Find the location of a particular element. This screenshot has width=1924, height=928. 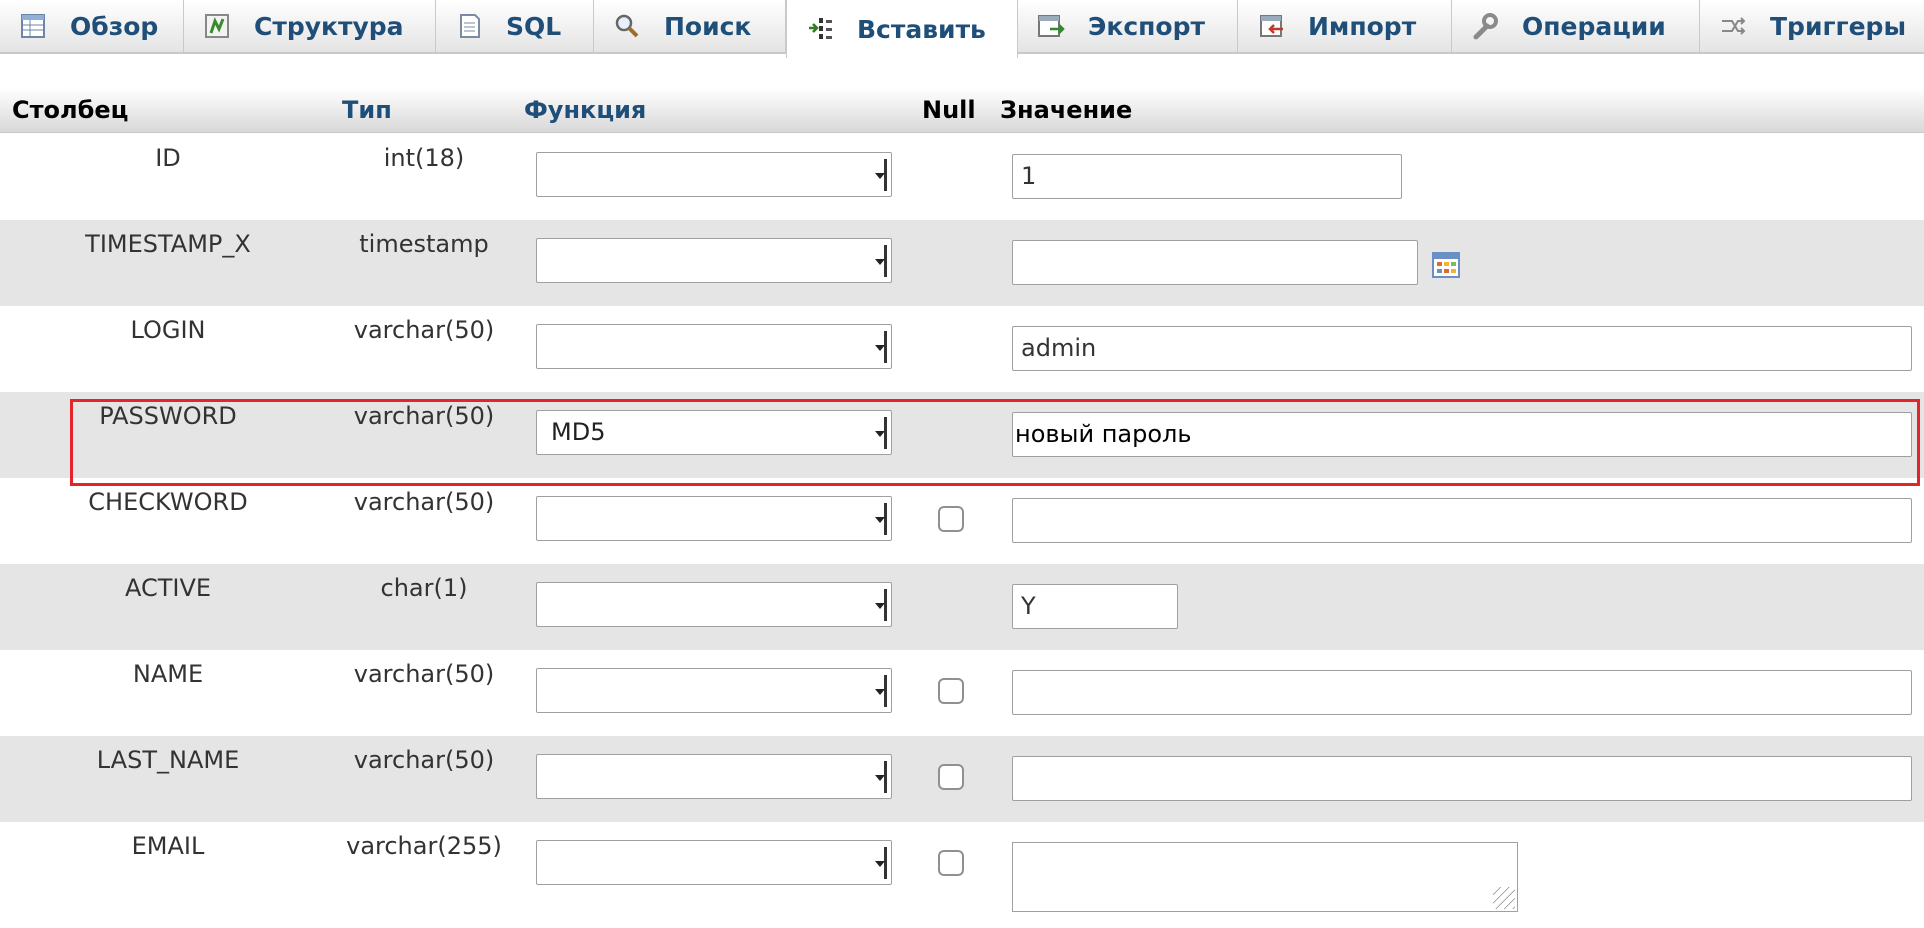

tab-label: Поиск is located at coordinates (708, 26).